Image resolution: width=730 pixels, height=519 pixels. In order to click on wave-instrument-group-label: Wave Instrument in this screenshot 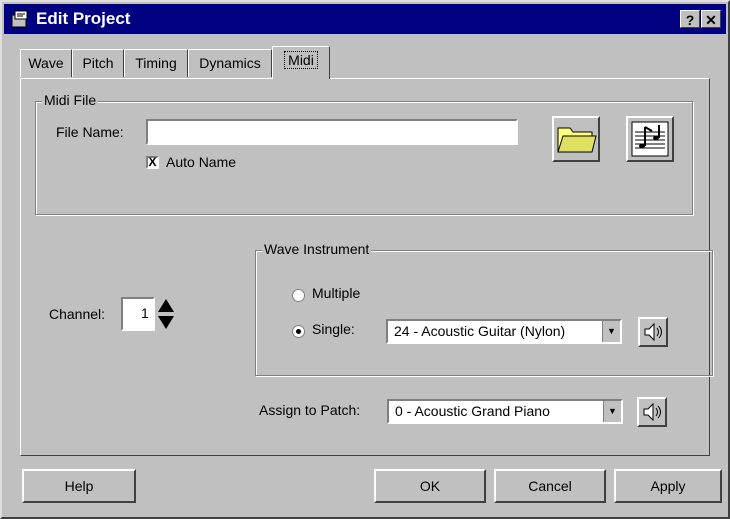, I will do `click(317, 249)`.